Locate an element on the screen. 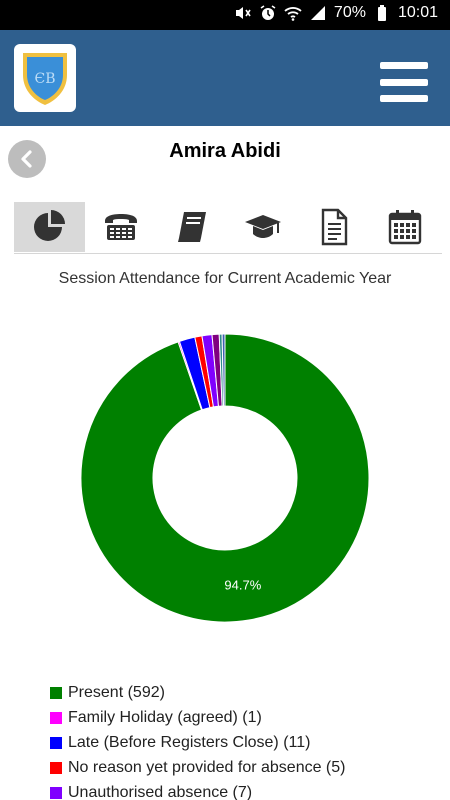  legend-item: Family Holiday (agreed) (1) is located at coordinates (245, 717).